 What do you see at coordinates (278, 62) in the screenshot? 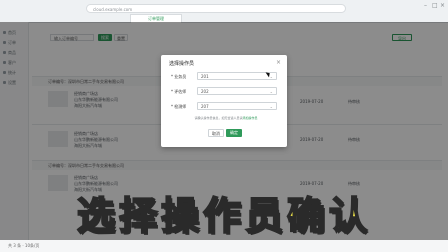
I see `close-icon: ×` at bounding box center [278, 62].